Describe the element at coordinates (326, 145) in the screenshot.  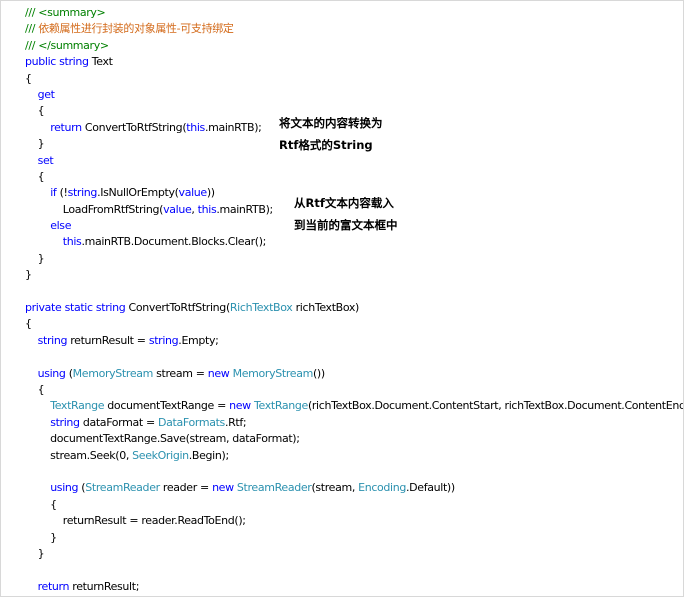
I see `annotation-line: Rtf格式的String` at that location.